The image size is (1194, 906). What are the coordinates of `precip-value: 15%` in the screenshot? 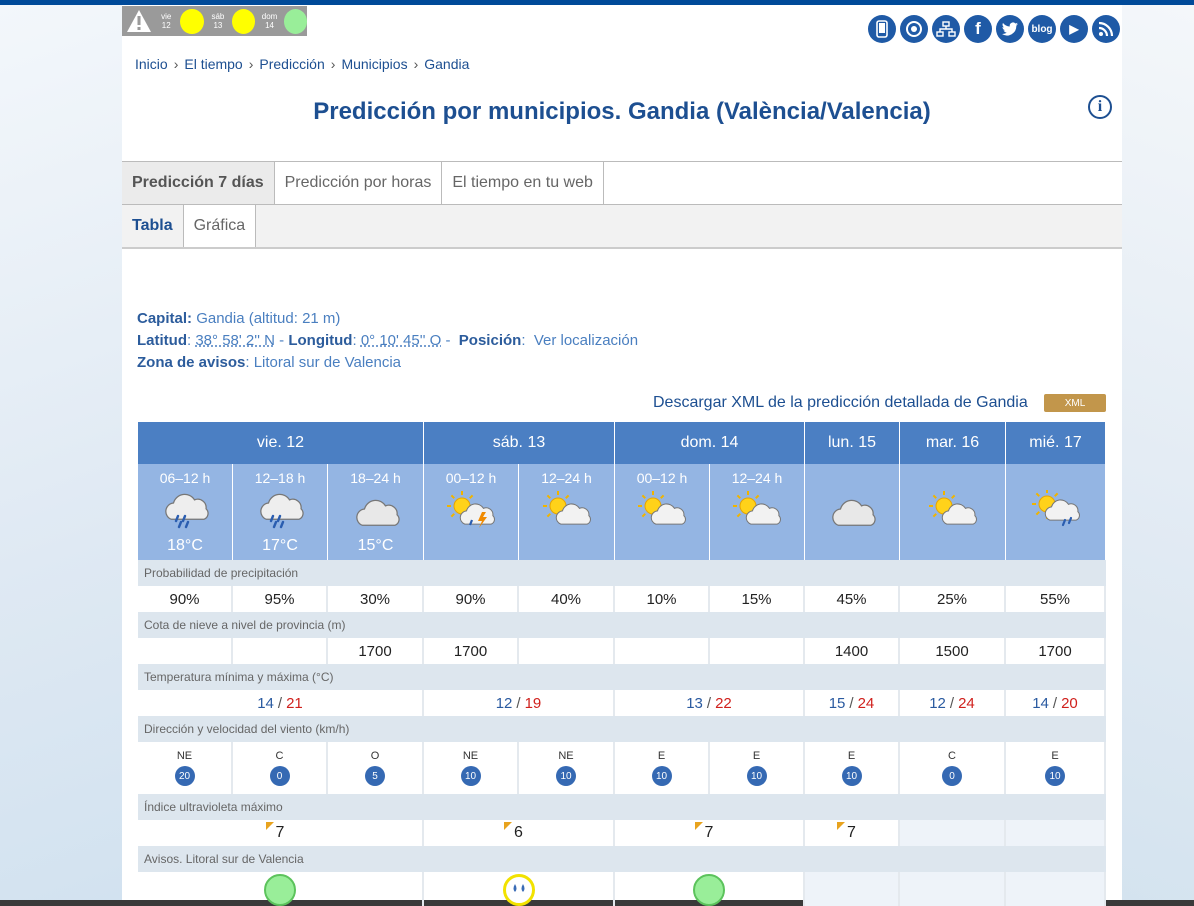 It's located at (757, 599).